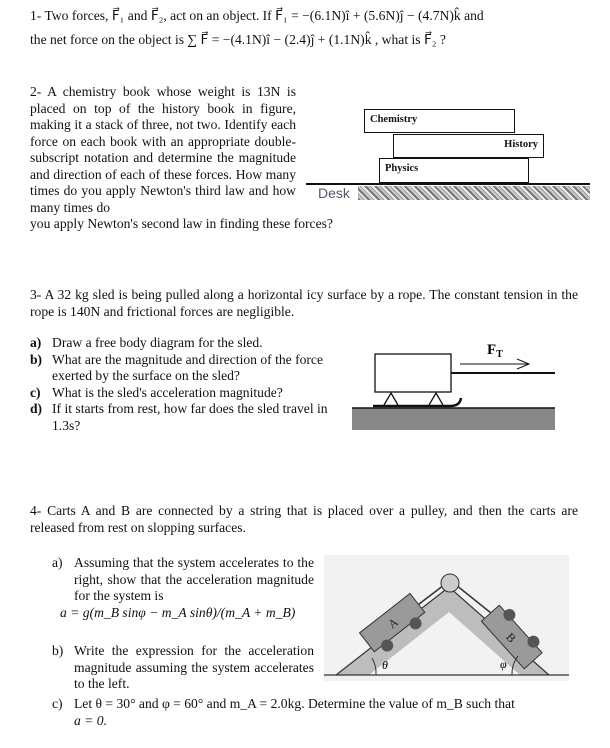  I want to click on book-chemistry: Chemistry, so click(439, 121).